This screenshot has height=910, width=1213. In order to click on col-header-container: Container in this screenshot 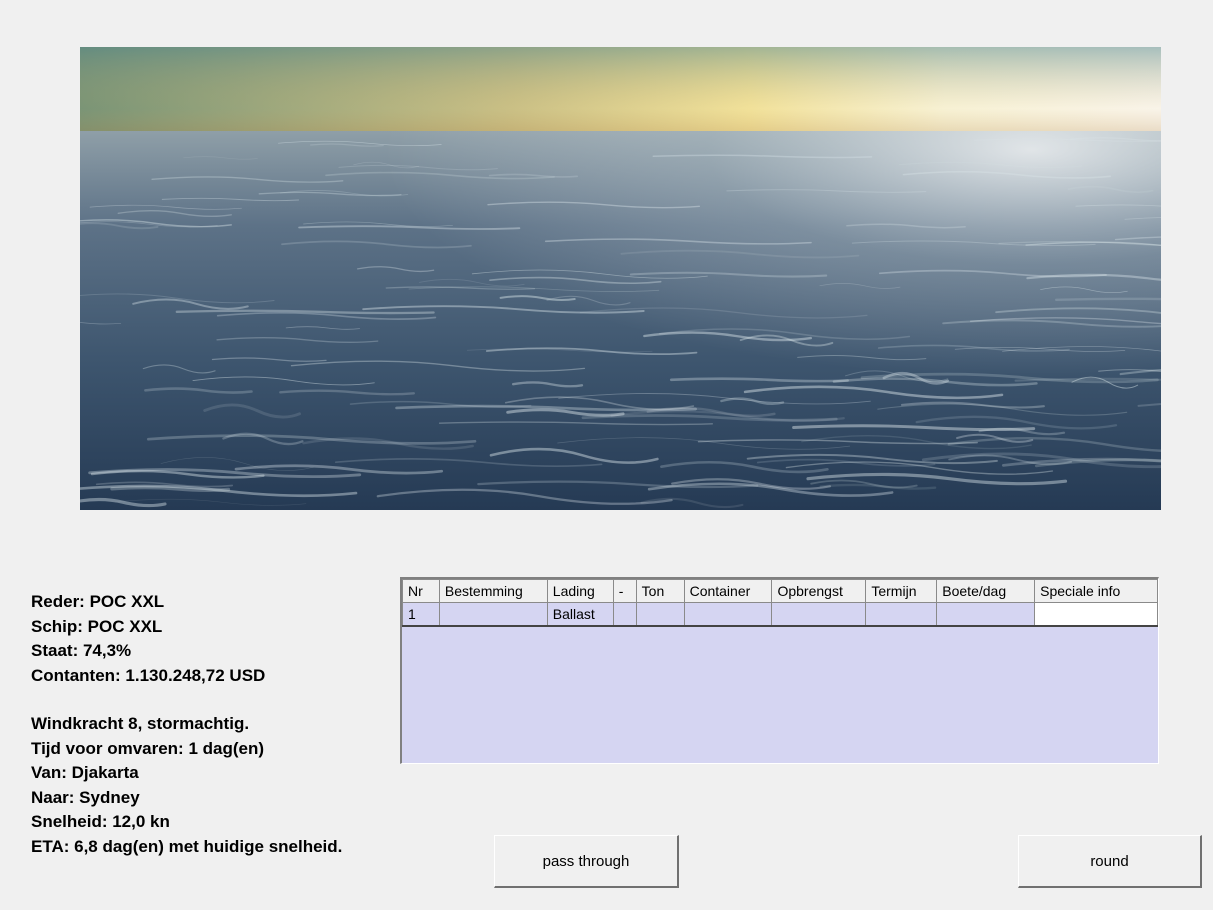, I will do `click(728, 591)`.